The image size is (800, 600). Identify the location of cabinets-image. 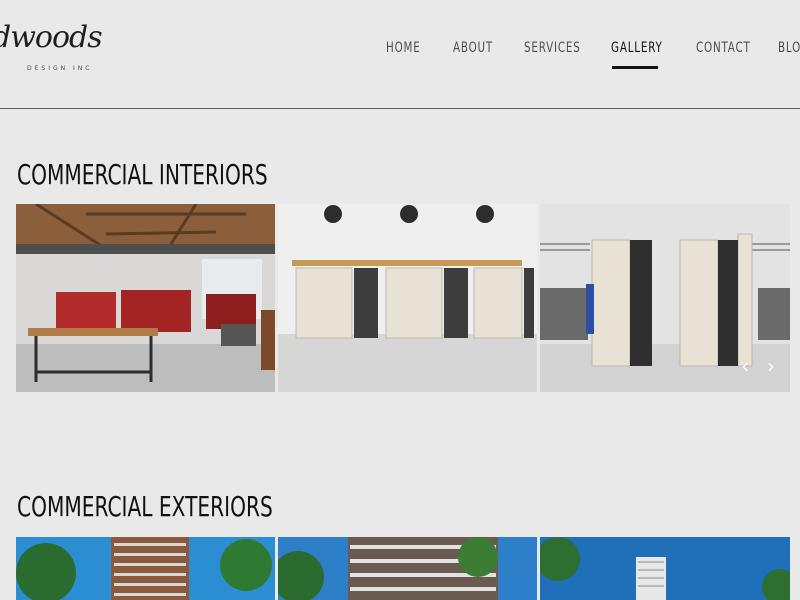
(407, 298).